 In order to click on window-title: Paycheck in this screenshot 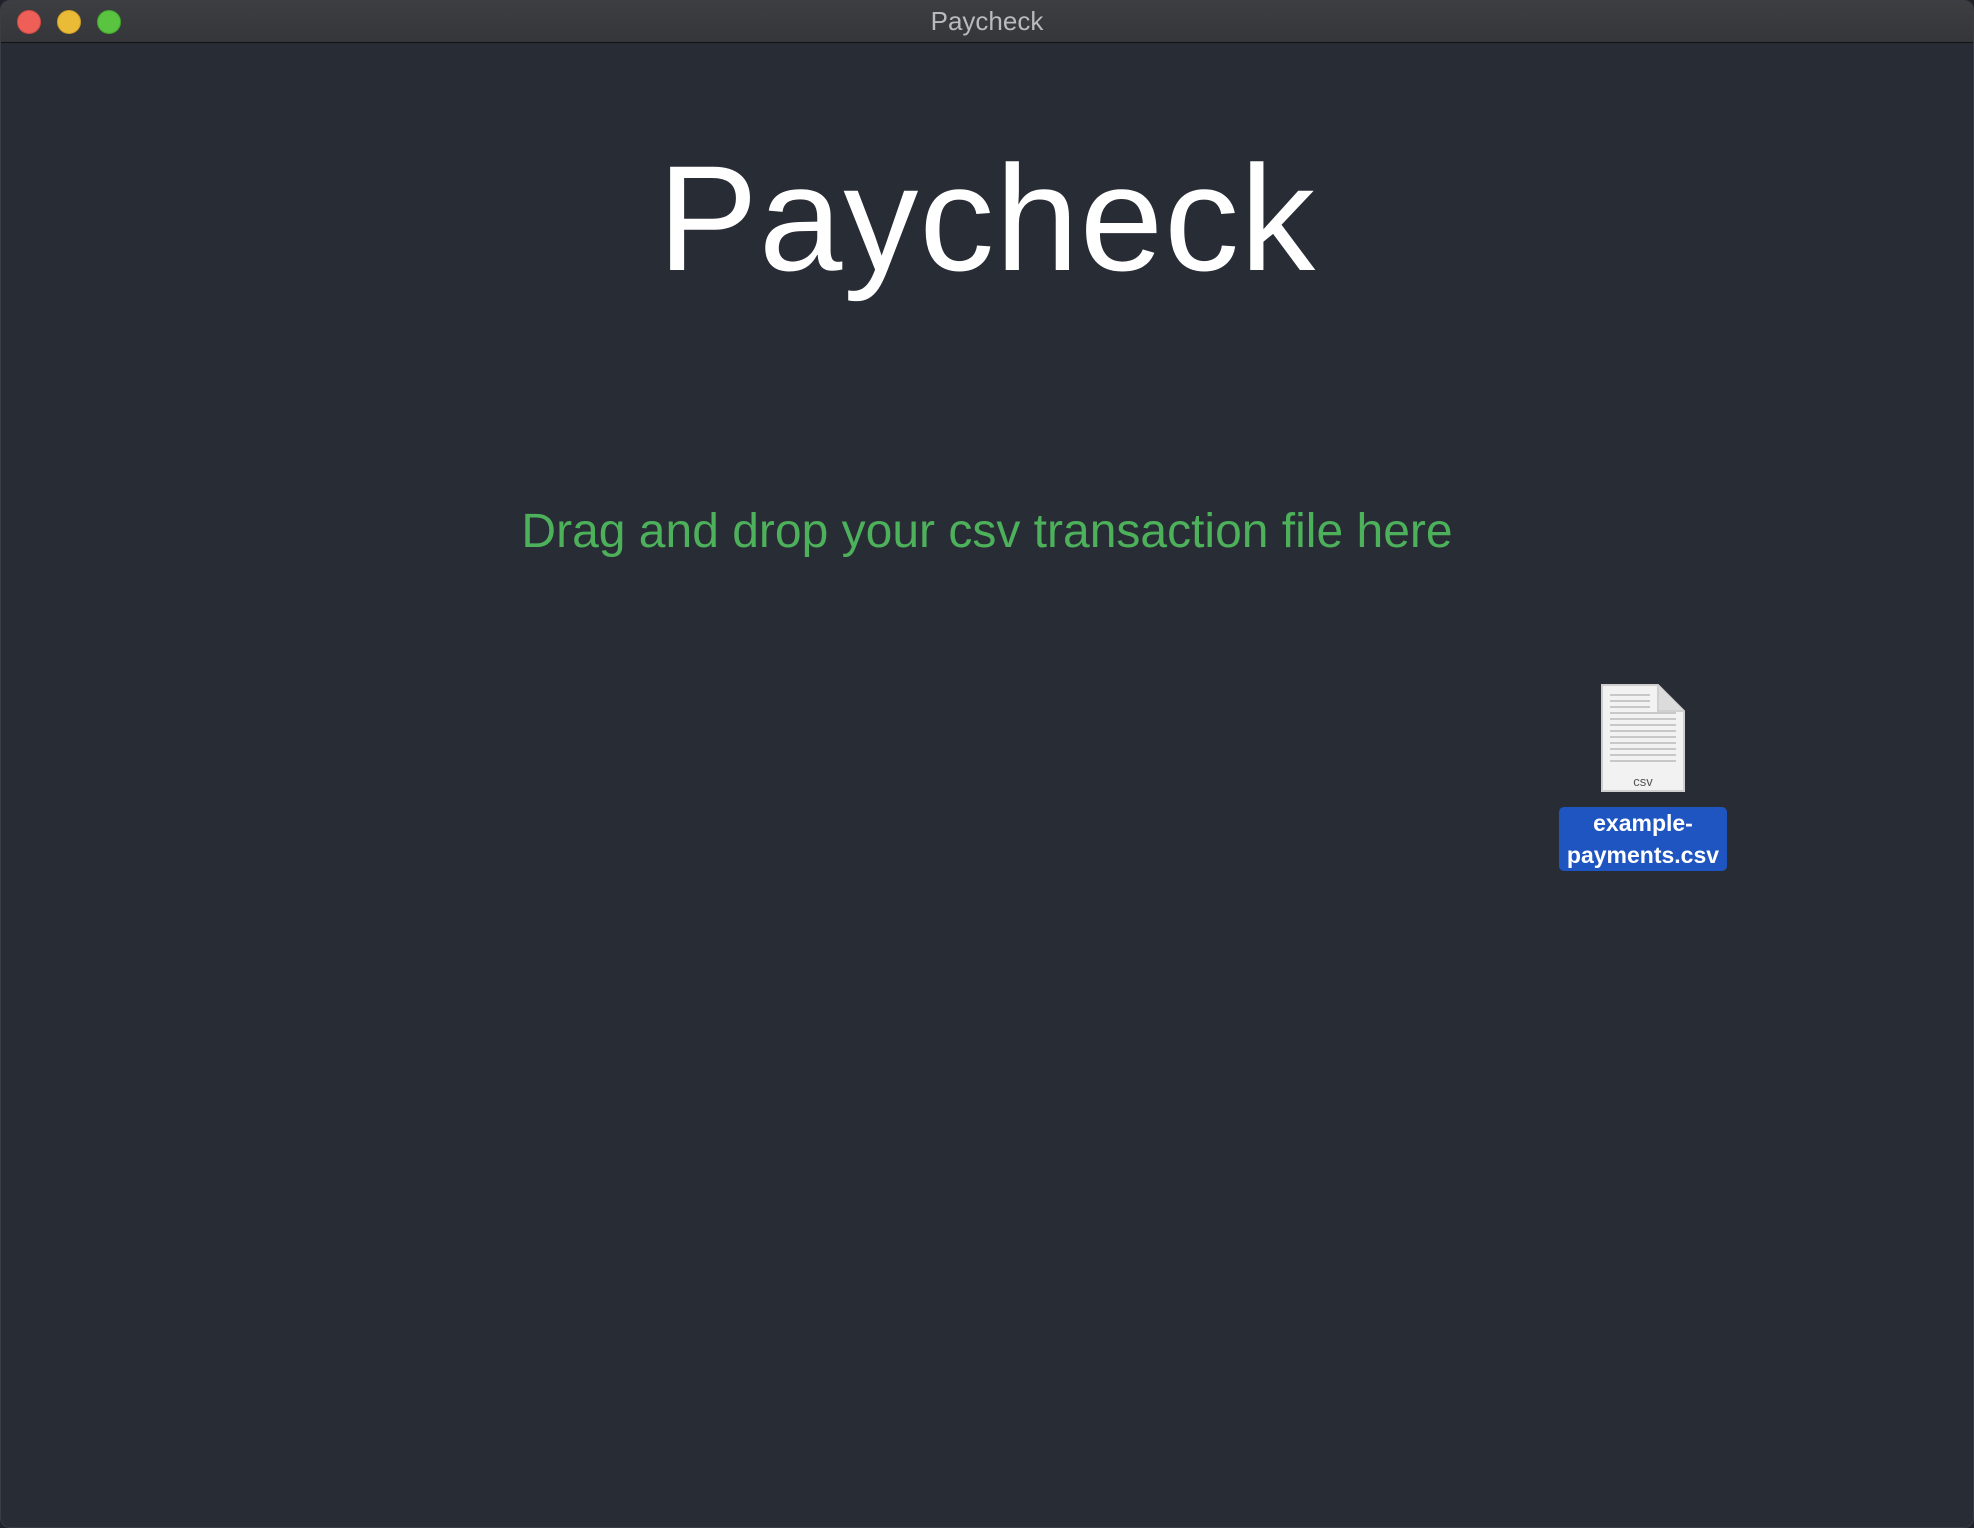, I will do `click(987, 21)`.